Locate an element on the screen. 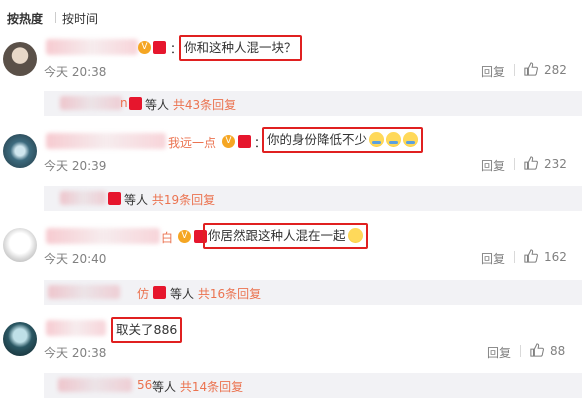 The width and height of the screenshot is (582, 417). more-replies-link: 共14条回复 is located at coordinates (211, 387).